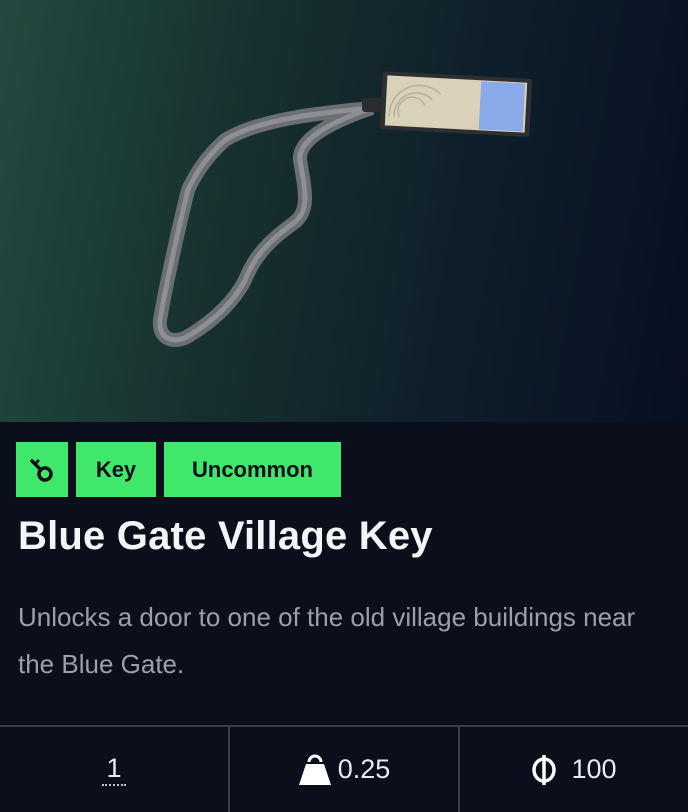 Image resolution: width=688 pixels, height=812 pixels. Describe the element at coordinates (544, 769) in the screenshot. I see `coin-icon` at that location.